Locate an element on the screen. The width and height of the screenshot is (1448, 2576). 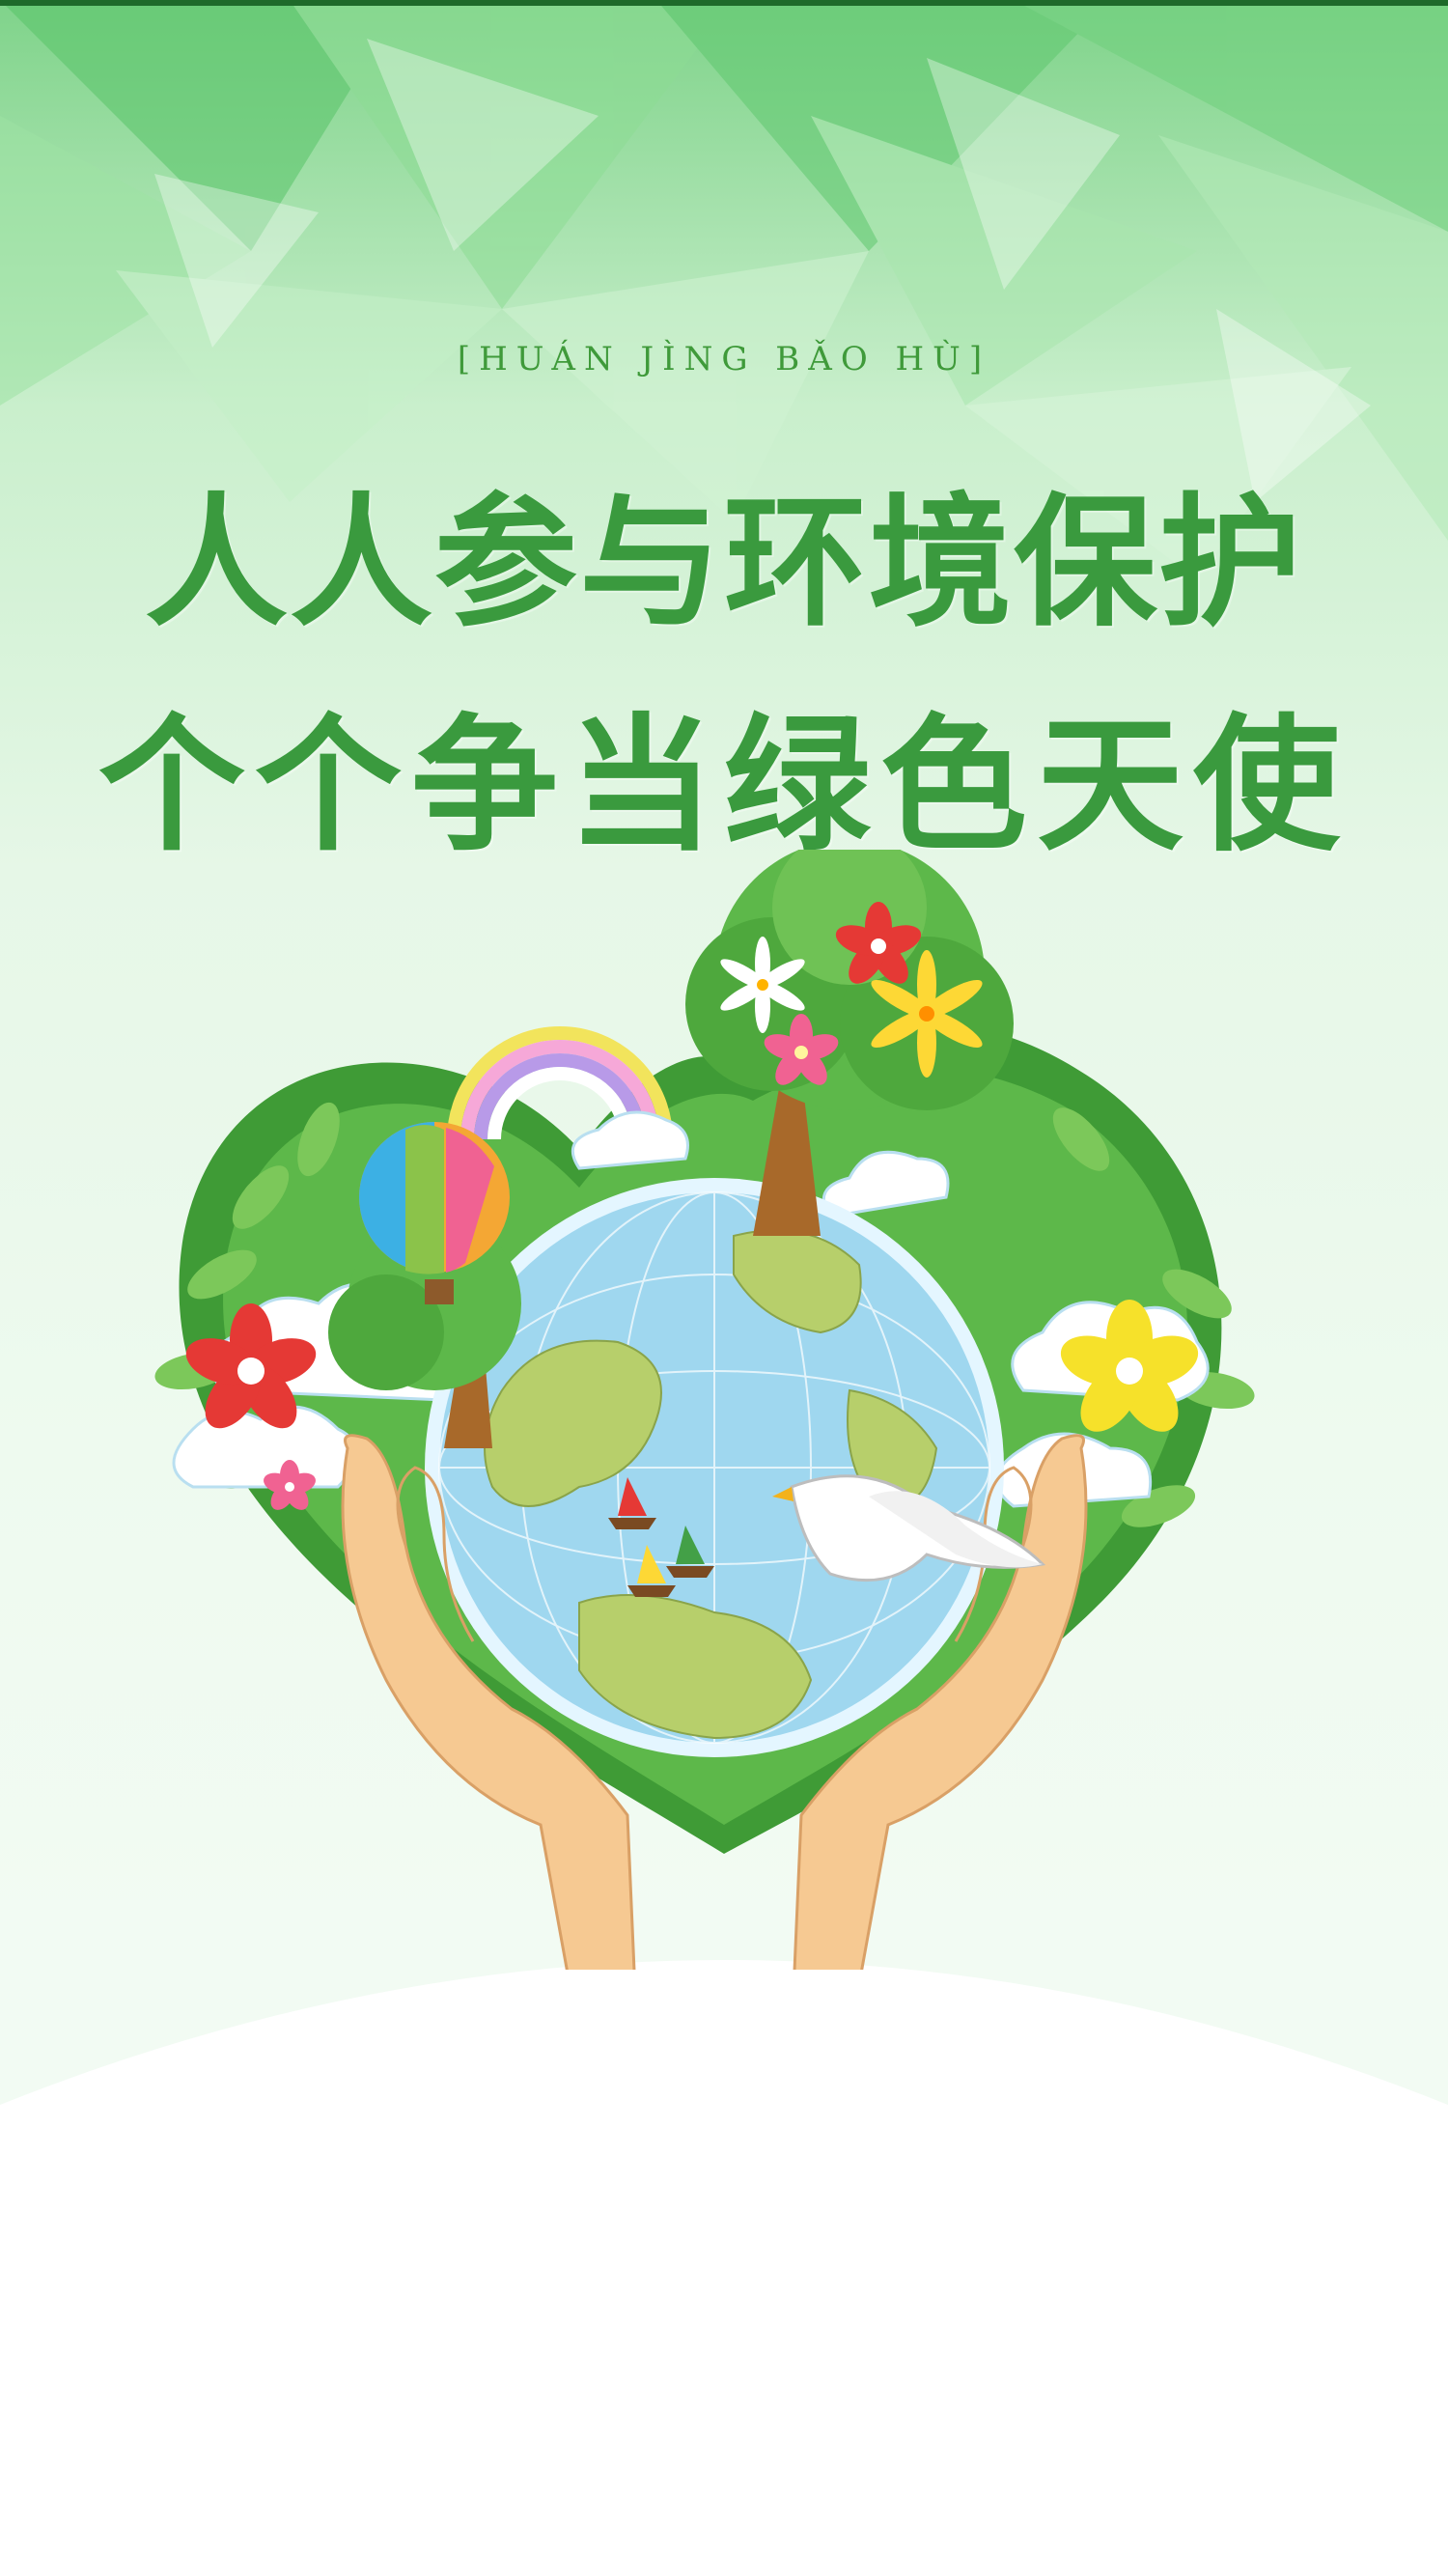
pinyin-subtitle: [HUÁN JÌNG BǍO HÙ] is located at coordinates (724, 359).